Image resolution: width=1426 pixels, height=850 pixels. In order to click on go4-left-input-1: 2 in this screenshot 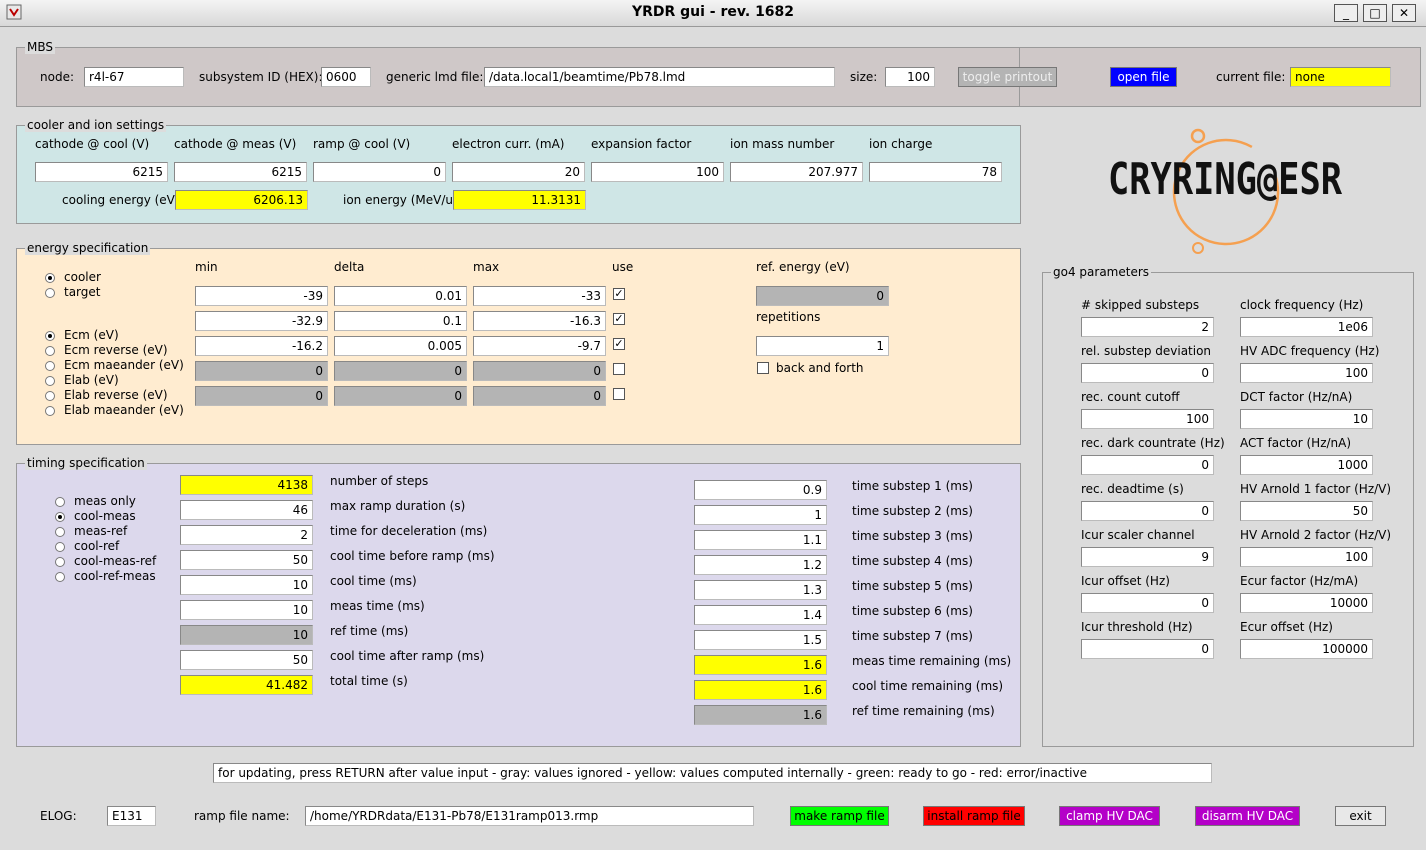, I will do `click(1147, 327)`.